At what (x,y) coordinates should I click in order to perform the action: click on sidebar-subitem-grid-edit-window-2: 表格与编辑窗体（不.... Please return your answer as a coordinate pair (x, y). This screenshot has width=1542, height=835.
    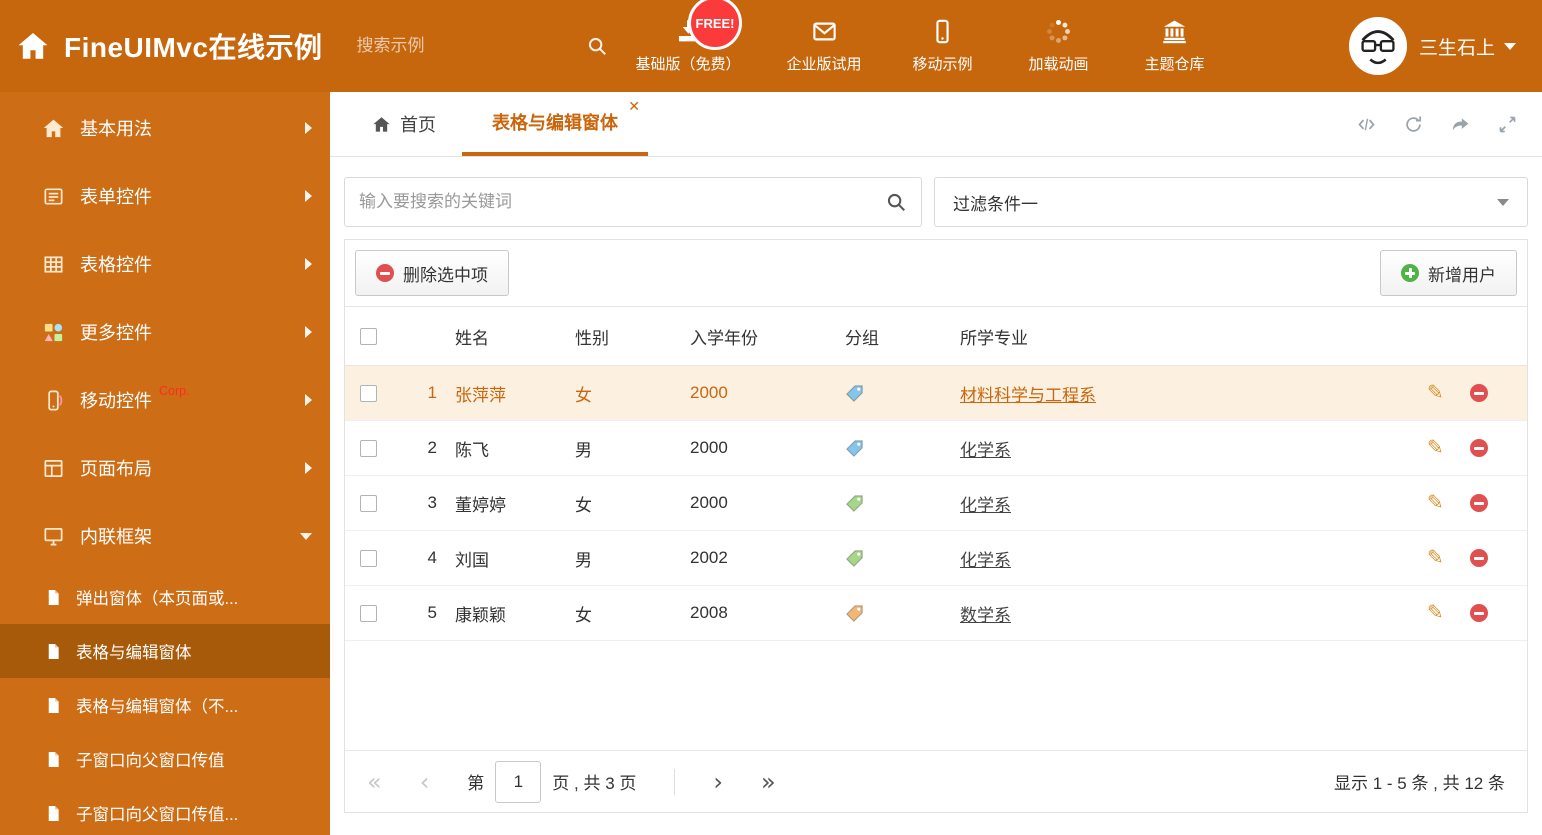
    Looking at the image, I should click on (165, 705).